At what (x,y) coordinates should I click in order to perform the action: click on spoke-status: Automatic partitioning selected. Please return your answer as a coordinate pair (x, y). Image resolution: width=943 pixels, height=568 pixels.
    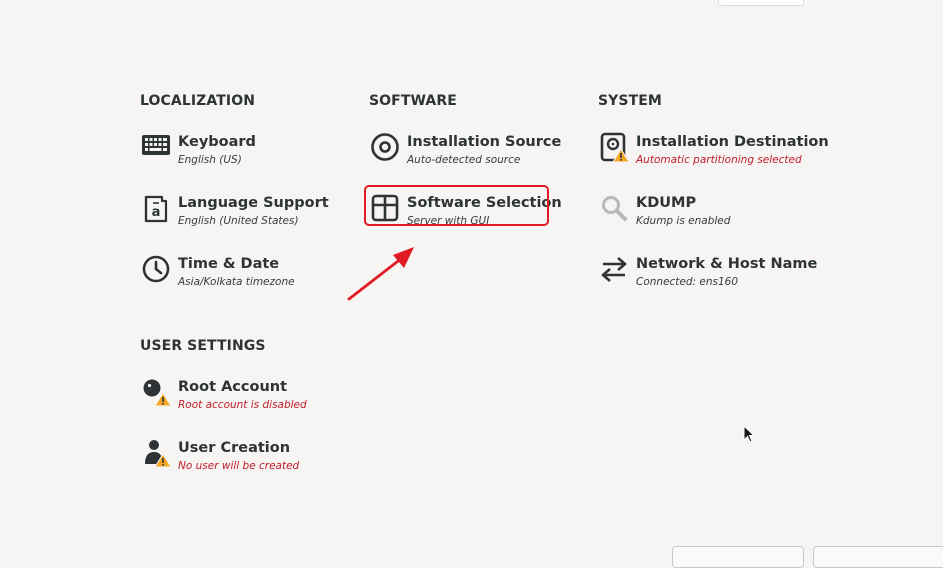
    Looking at the image, I should click on (719, 160).